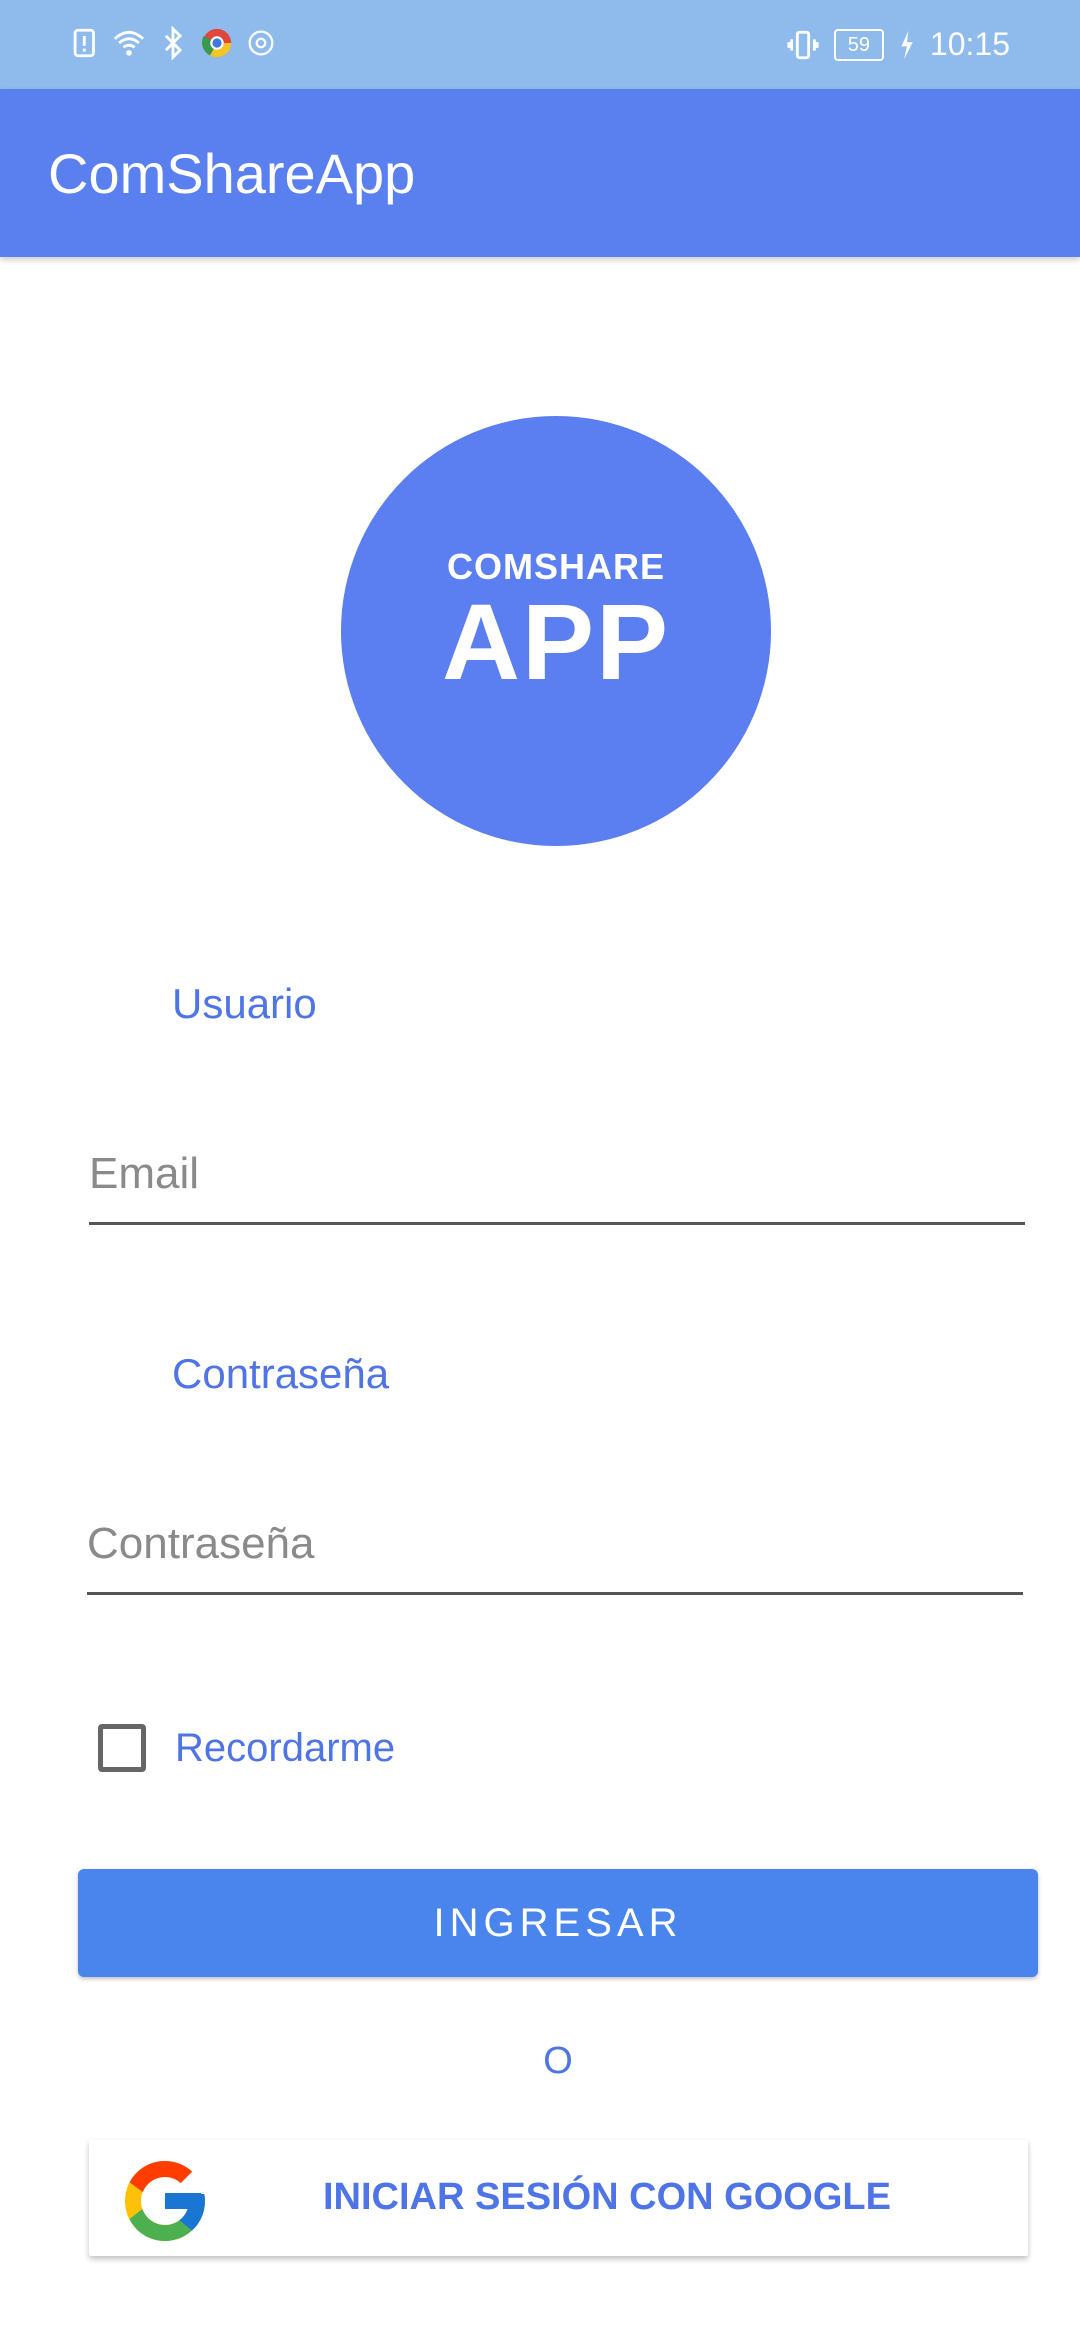 The height and width of the screenshot is (2340, 1080). I want to click on remember-label: Recordarme, so click(285, 1748).